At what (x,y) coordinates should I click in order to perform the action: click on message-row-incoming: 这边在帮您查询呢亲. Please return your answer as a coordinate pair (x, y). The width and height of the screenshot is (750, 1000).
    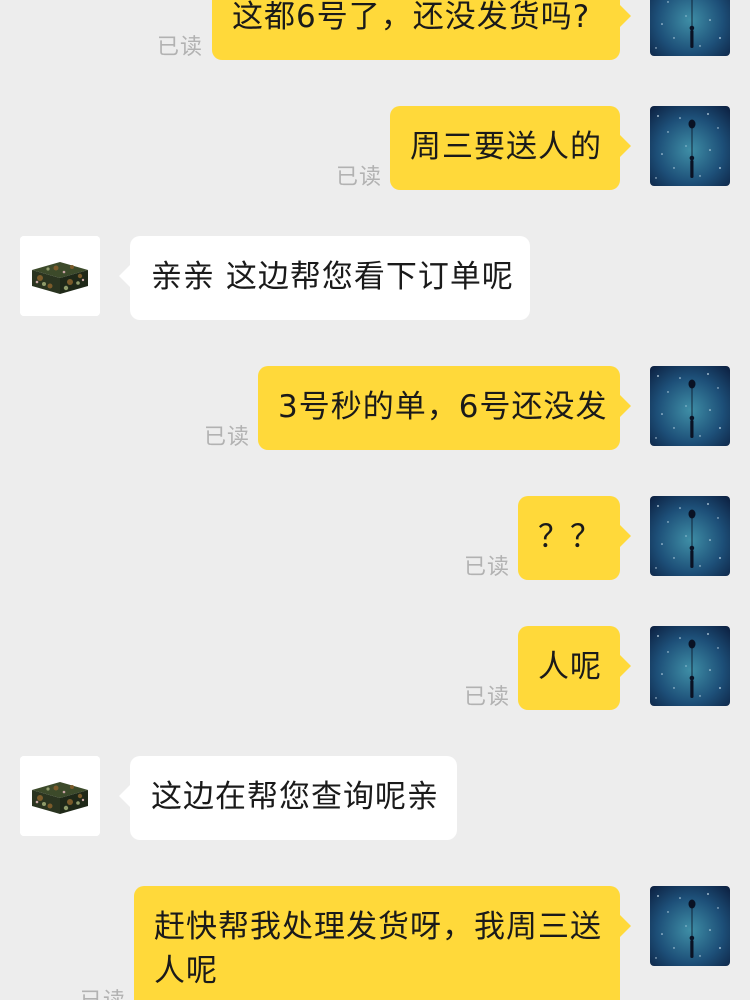
    Looking at the image, I should click on (375, 798).